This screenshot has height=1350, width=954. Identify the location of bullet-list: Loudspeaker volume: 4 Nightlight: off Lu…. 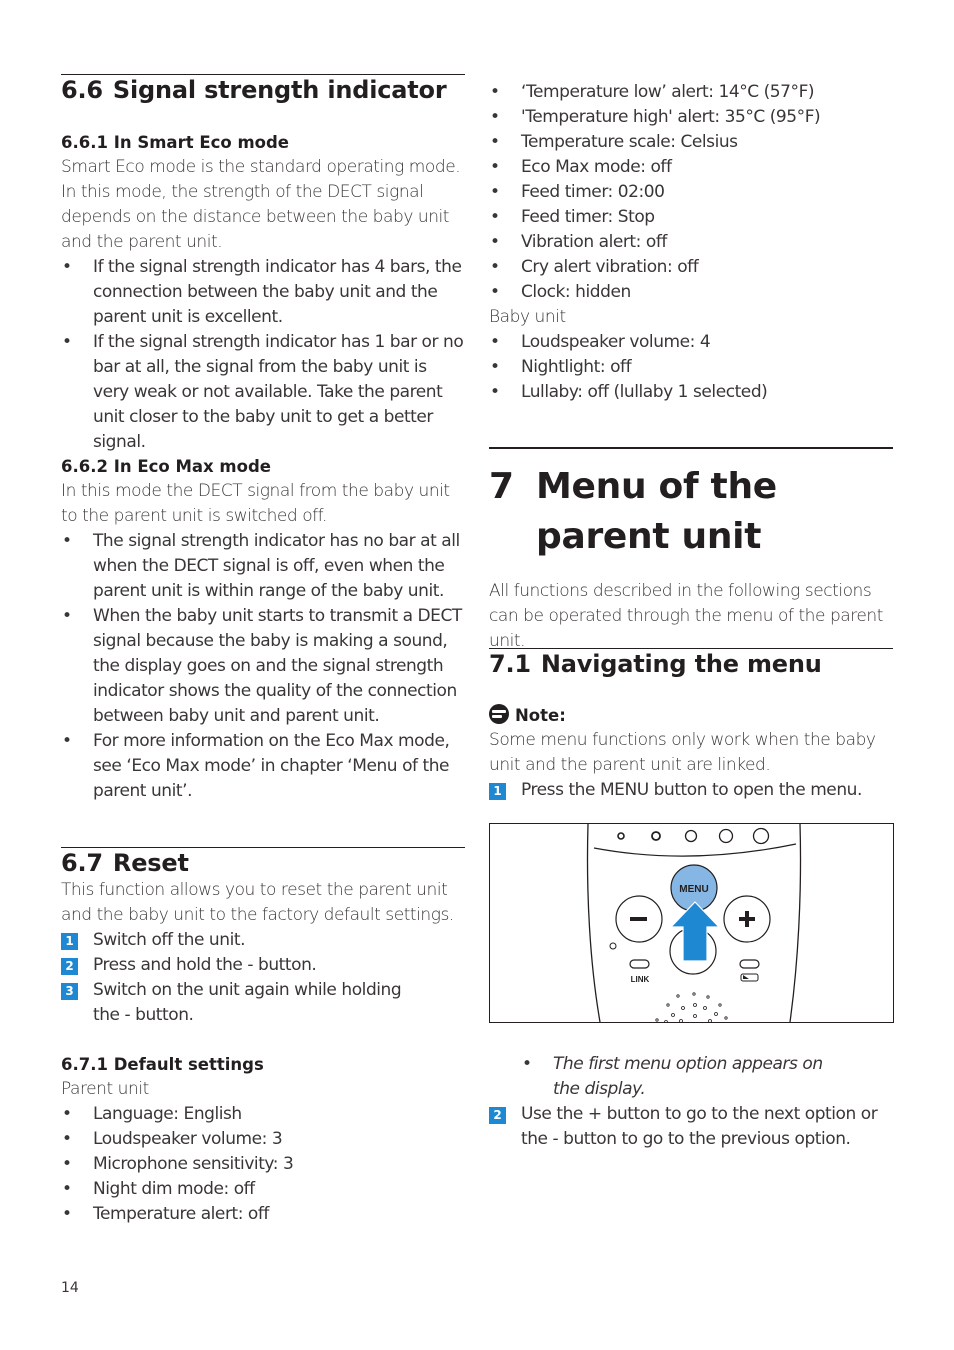
(691, 367).